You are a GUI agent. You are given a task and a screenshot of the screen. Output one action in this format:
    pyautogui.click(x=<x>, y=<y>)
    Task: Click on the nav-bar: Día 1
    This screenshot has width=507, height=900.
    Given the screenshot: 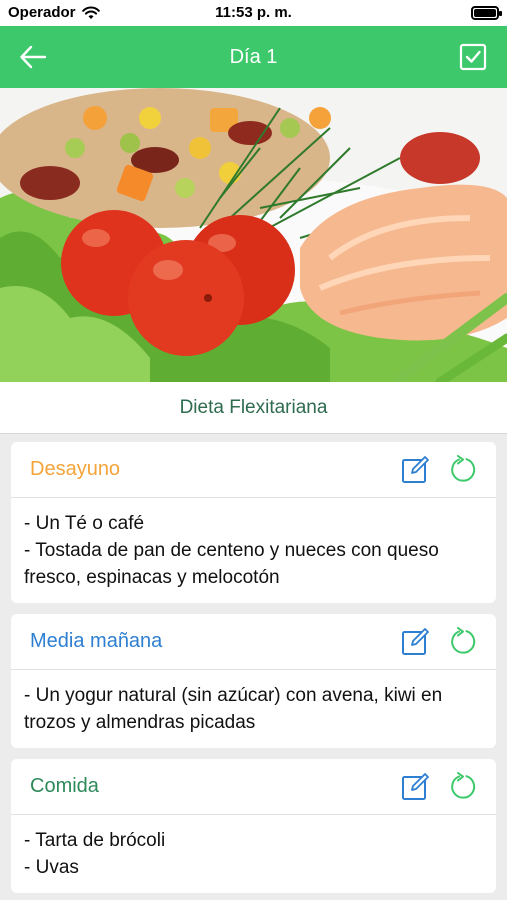 What is the action you would take?
    pyautogui.click(x=253, y=57)
    